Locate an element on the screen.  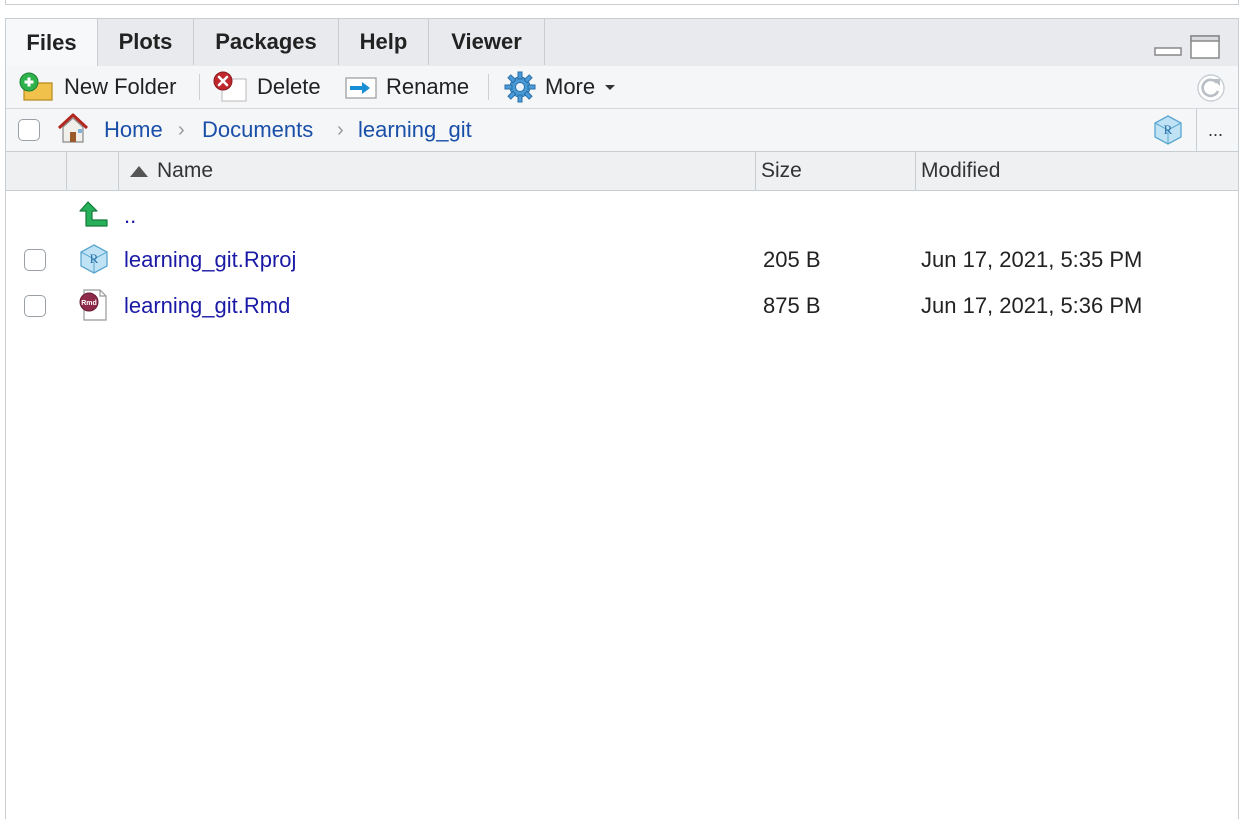
tab-help: Help is located at coordinates (384, 42).